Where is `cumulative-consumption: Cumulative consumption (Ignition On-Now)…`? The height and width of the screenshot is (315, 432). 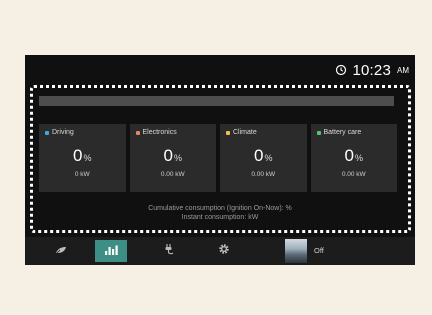 cumulative-consumption: Cumulative consumption (Ignition On-Now)… is located at coordinates (220, 208).